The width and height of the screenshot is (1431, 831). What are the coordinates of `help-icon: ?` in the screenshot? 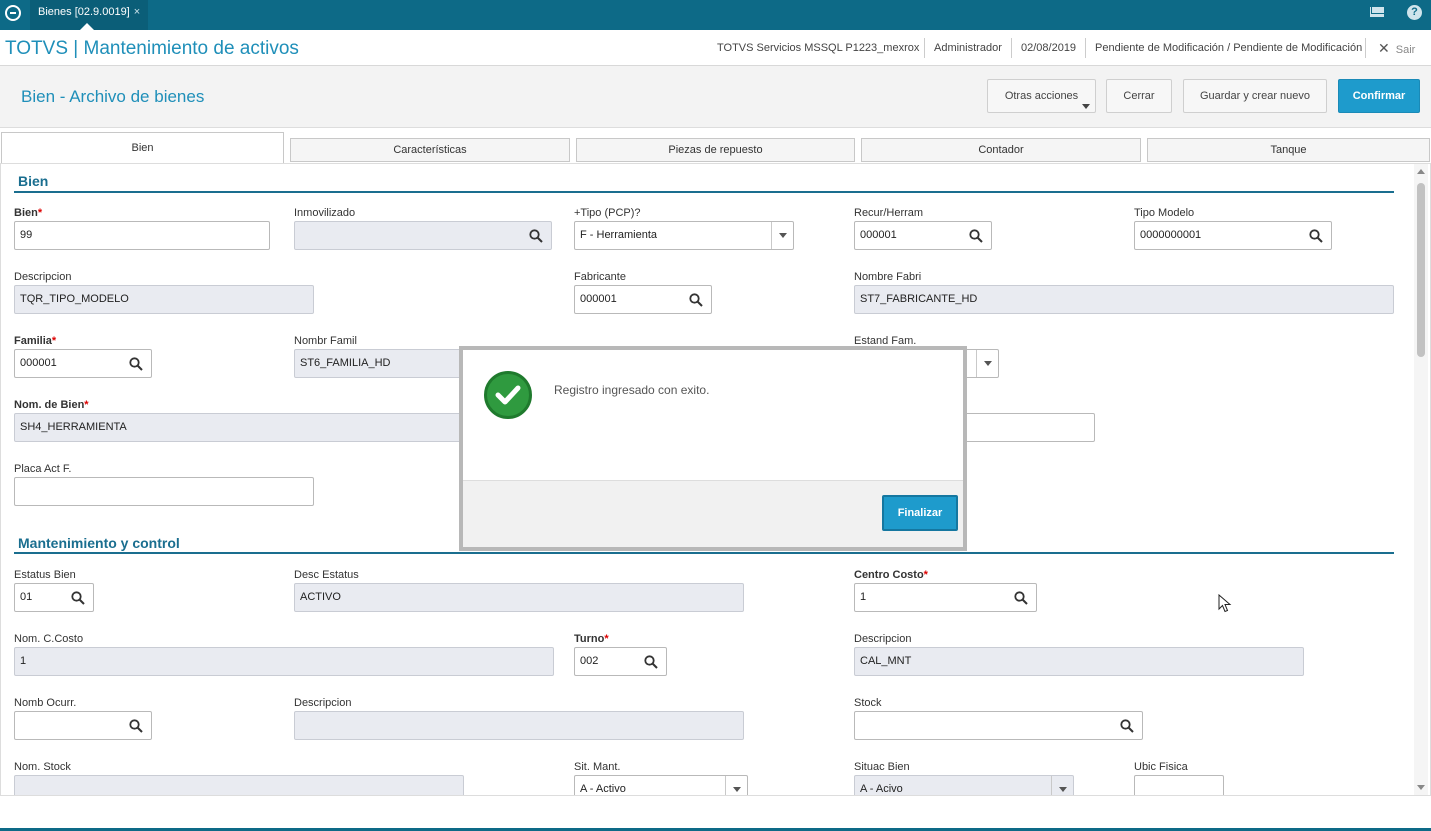 It's located at (1414, 12).